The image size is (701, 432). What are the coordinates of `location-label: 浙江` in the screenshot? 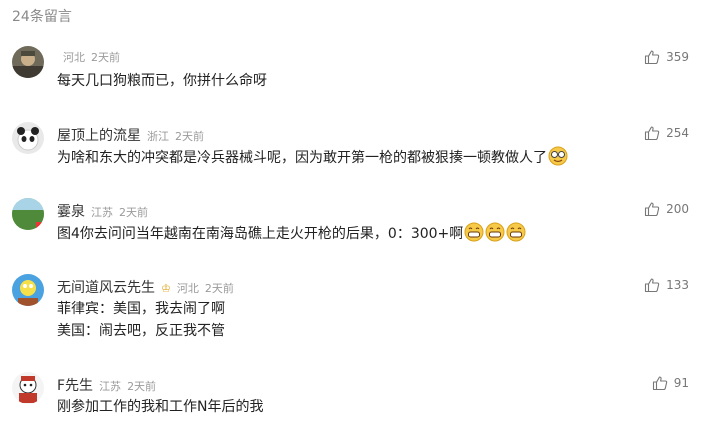 It's located at (158, 136).